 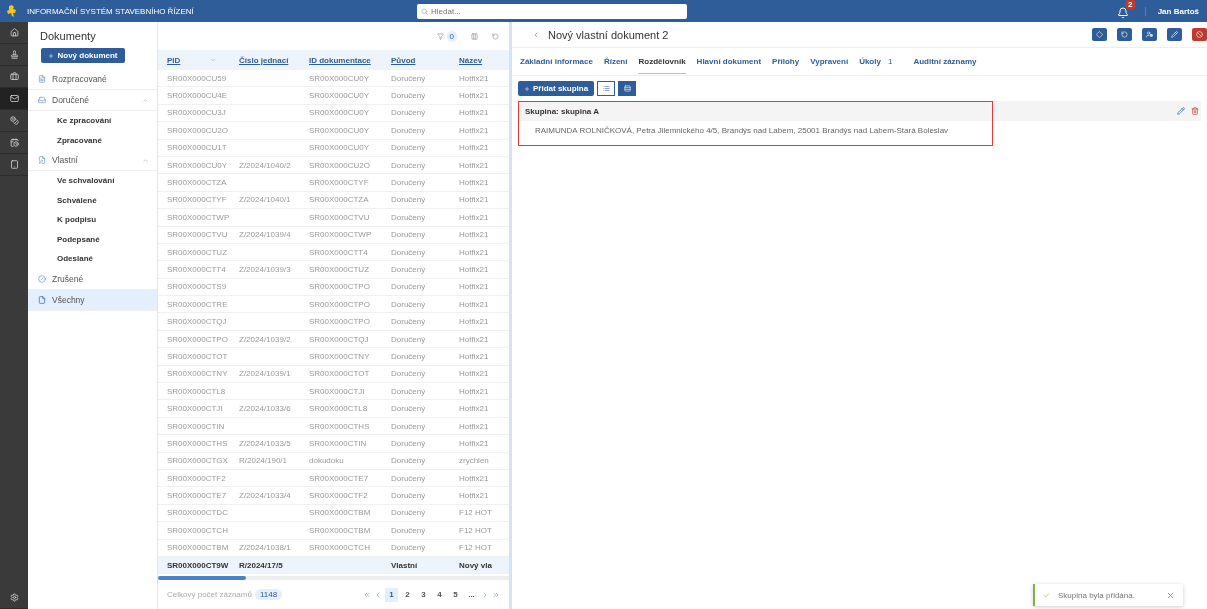 I want to click on previous-page-button, so click(x=378, y=594).